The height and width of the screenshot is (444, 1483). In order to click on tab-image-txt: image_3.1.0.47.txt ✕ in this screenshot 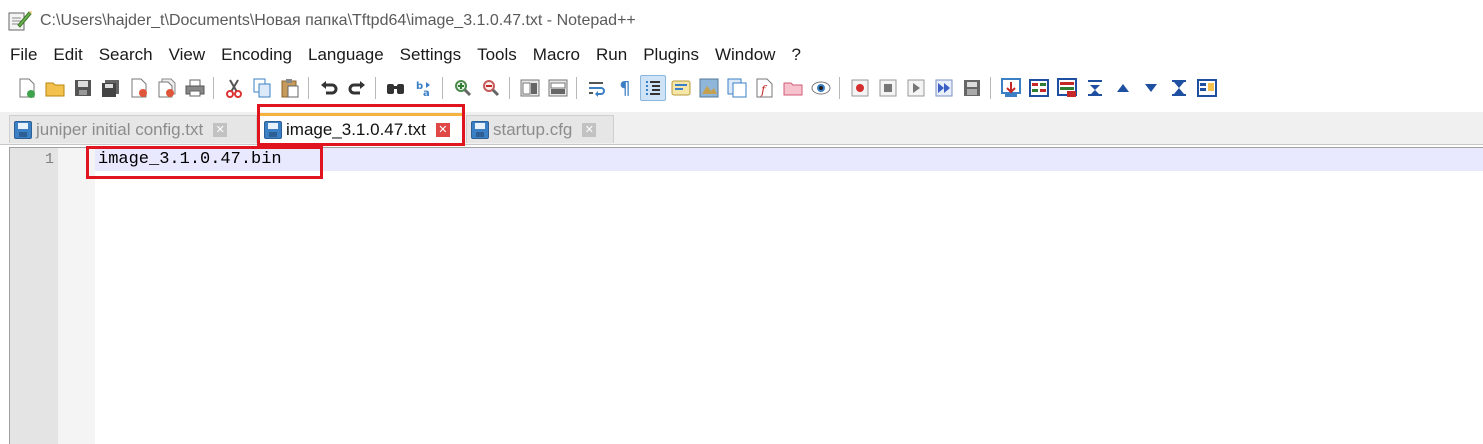, I will do `click(361, 128)`.